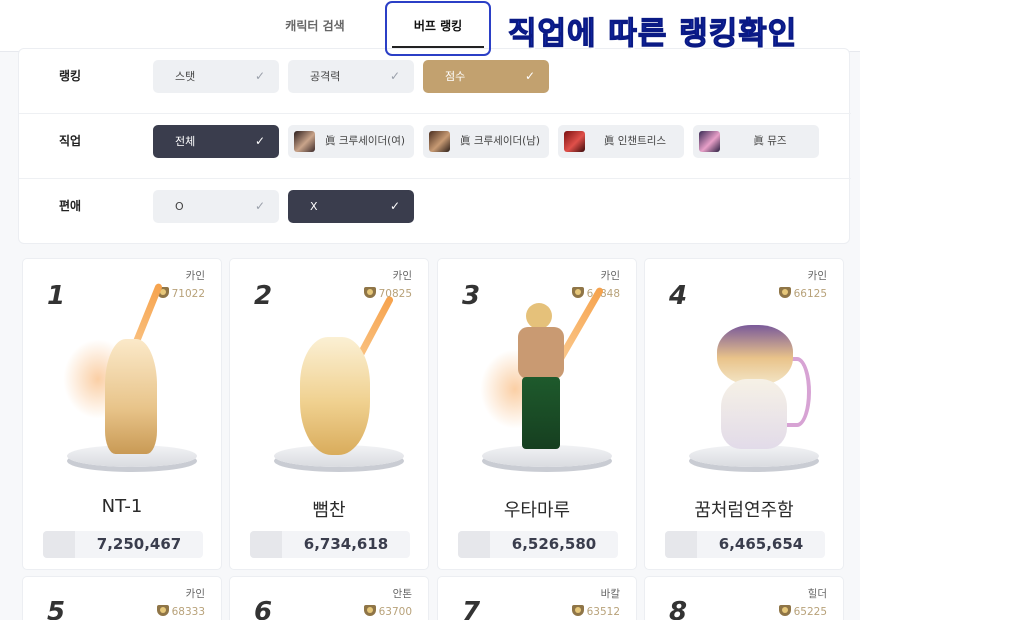  I want to click on server-name: 안톤, so click(402, 594).